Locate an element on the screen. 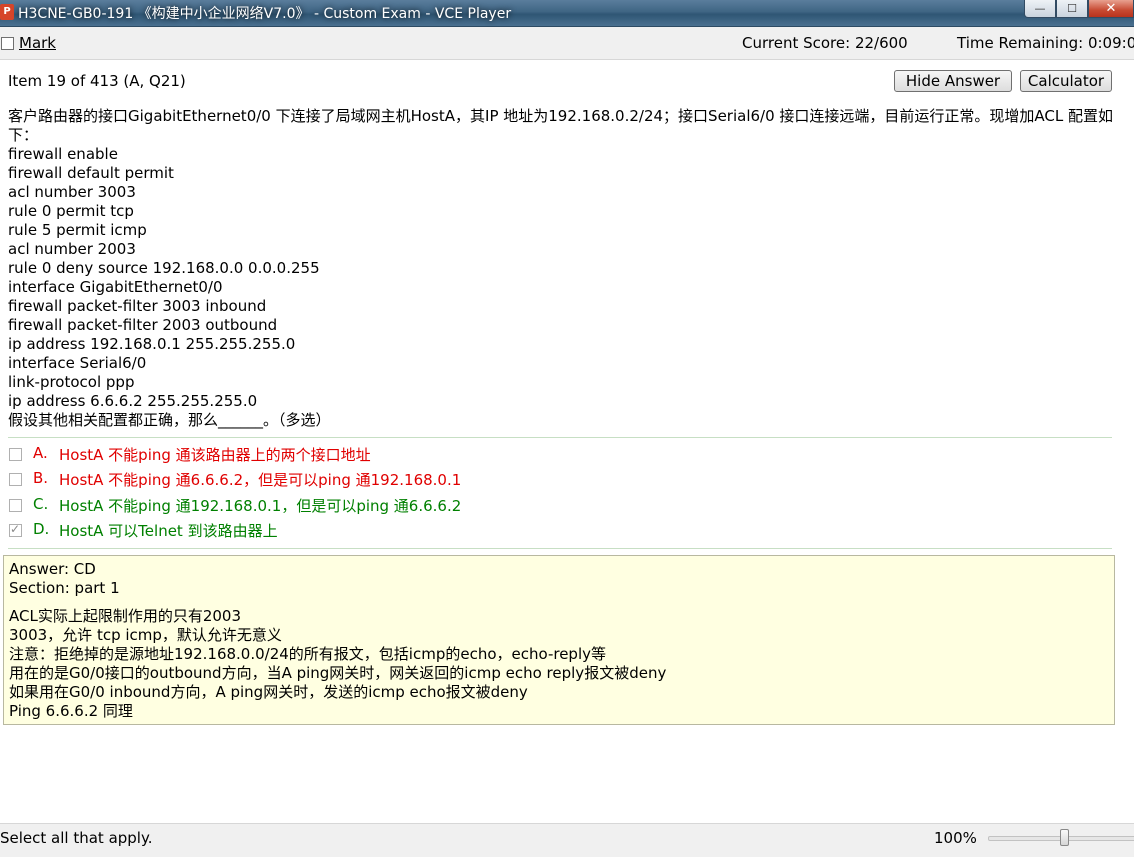  close-button: ✕ is located at coordinates (1111, 9).